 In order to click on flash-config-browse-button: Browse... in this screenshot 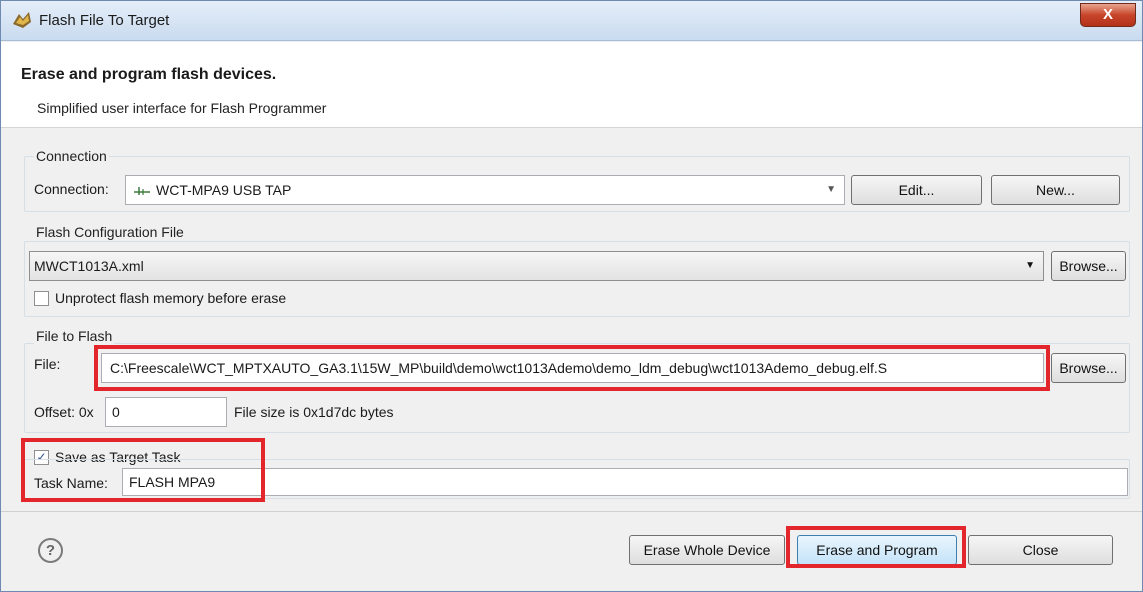, I will do `click(1088, 266)`.